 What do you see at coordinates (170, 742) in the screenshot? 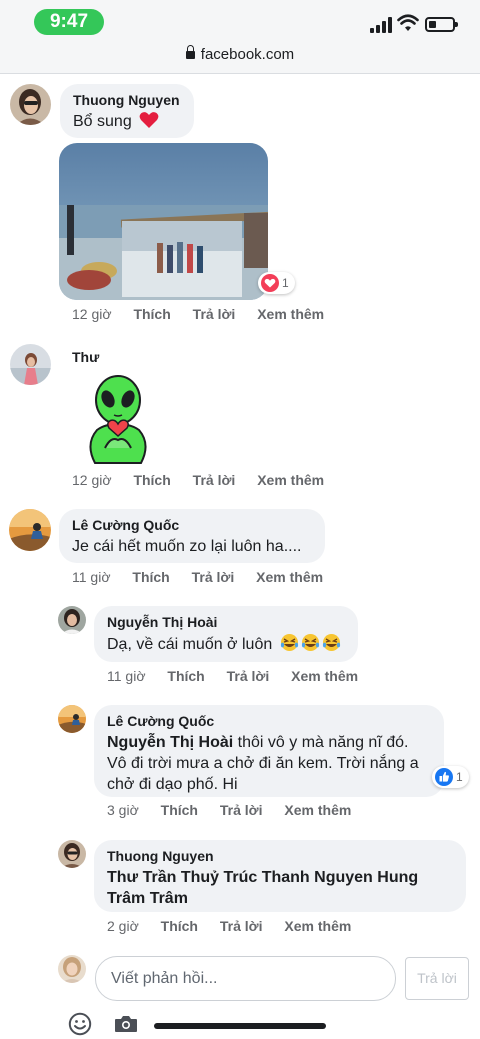
I see `mention-link: Nguyễn Thị Hoài` at bounding box center [170, 742].